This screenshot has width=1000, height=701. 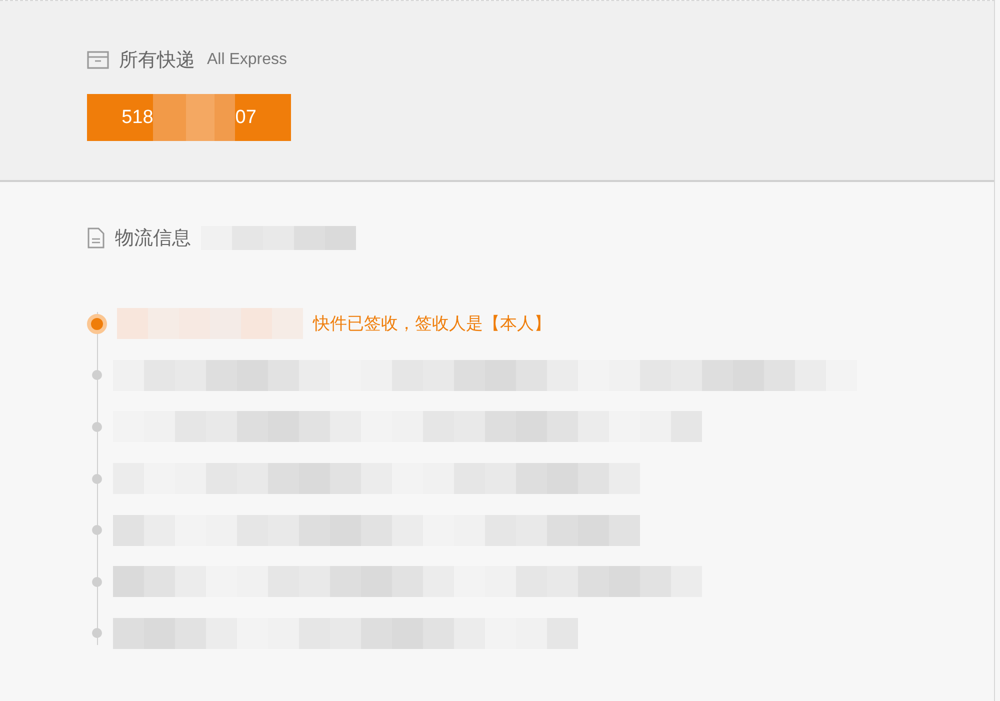 I want to click on section-title: 所有快递, so click(x=157, y=61).